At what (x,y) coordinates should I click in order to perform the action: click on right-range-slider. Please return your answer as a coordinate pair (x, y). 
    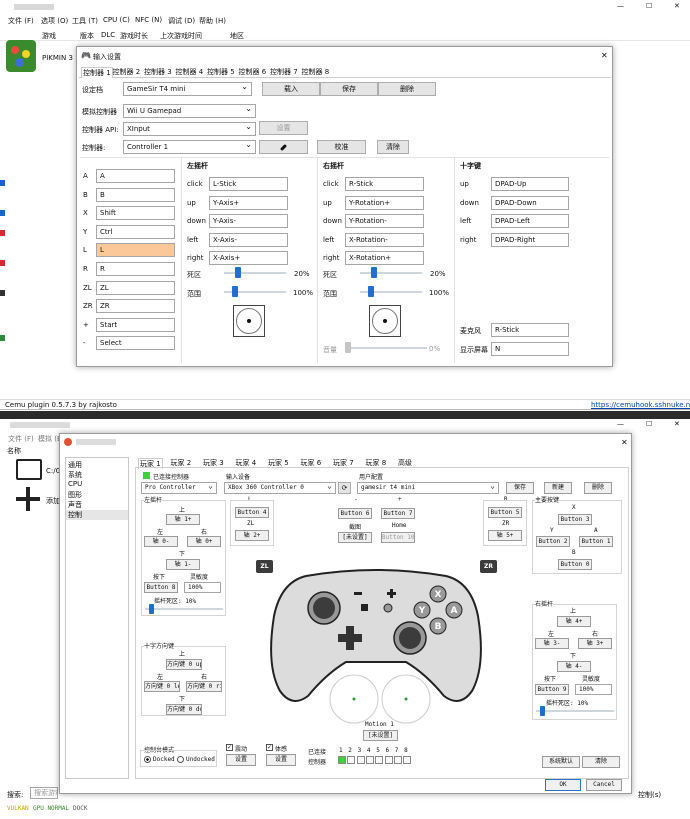
    Looking at the image, I should click on (391, 292).